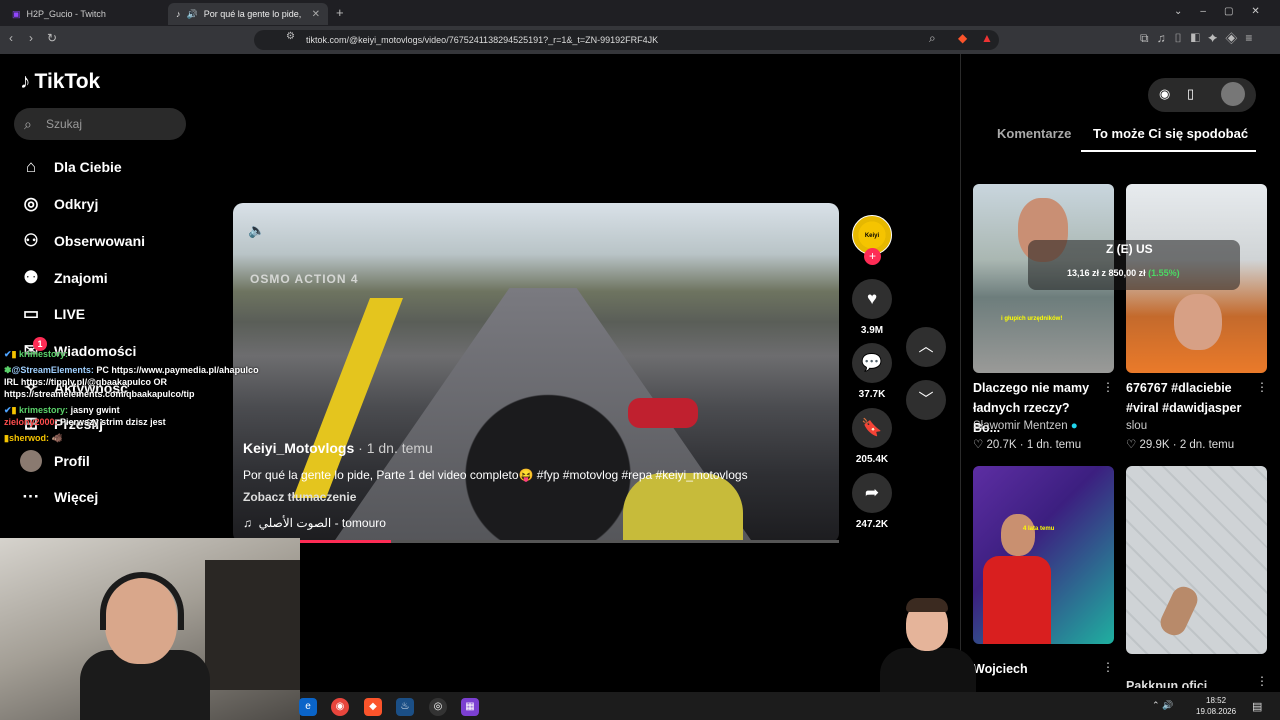  I want to click on like-action: ♥ 3.9M, so click(872, 307).